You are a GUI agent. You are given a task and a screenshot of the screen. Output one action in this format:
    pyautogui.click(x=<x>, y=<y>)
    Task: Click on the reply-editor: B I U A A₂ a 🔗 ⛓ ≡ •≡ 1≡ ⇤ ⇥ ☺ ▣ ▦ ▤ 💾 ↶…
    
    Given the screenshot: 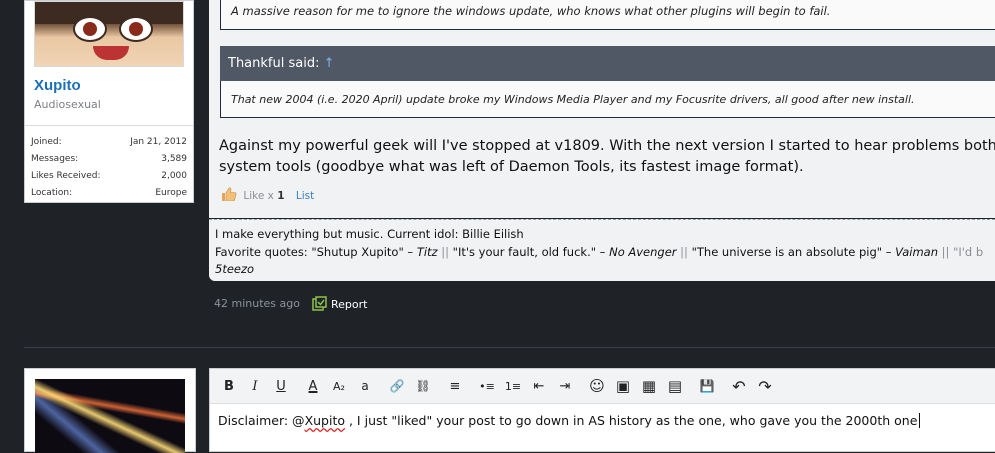 What is the action you would take?
    pyautogui.click(x=602, y=410)
    